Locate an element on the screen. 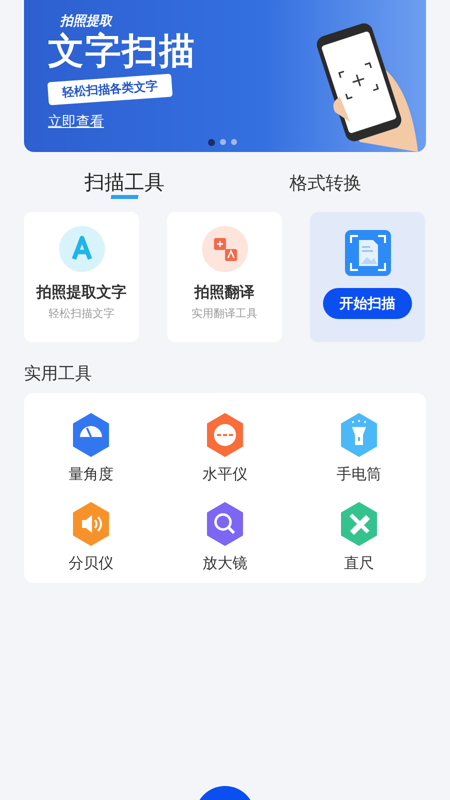  tool-label: 放大镜 is located at coordinates (225, 563).